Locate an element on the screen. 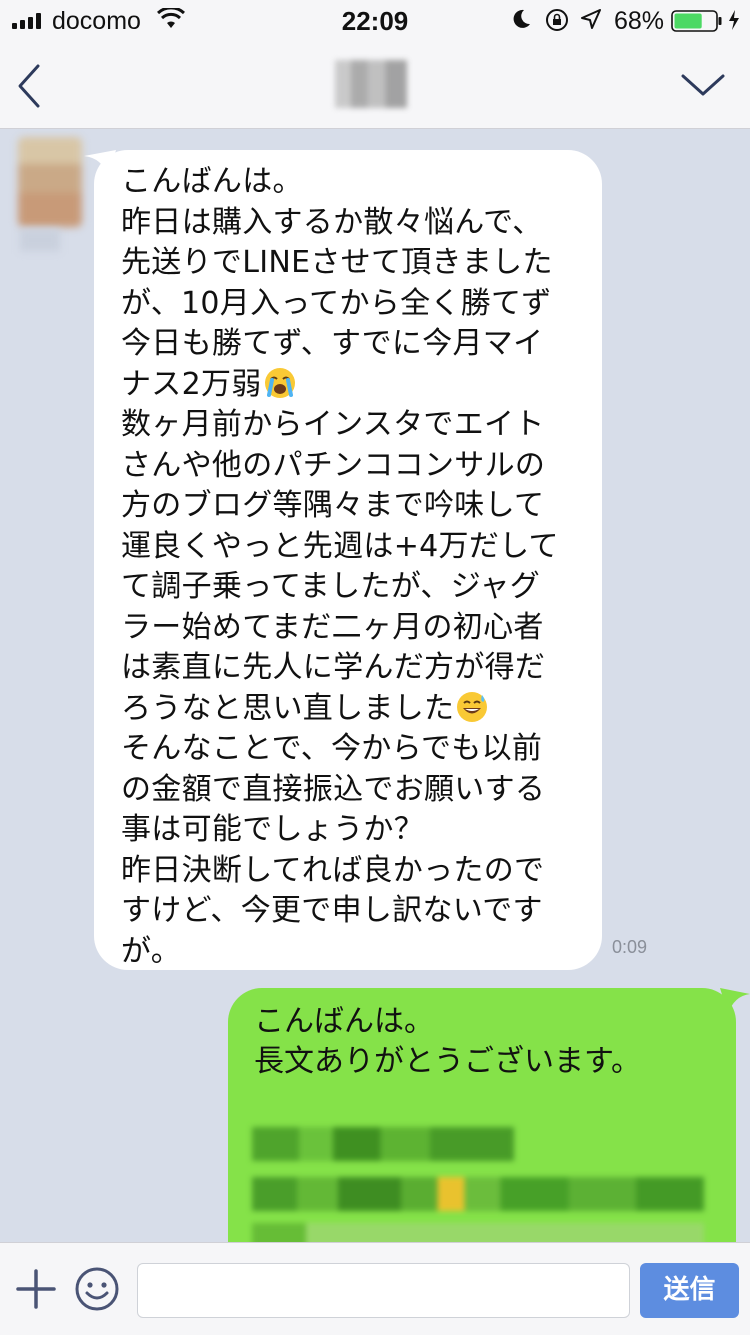  battery-icon is located at coordinates (696, 21).